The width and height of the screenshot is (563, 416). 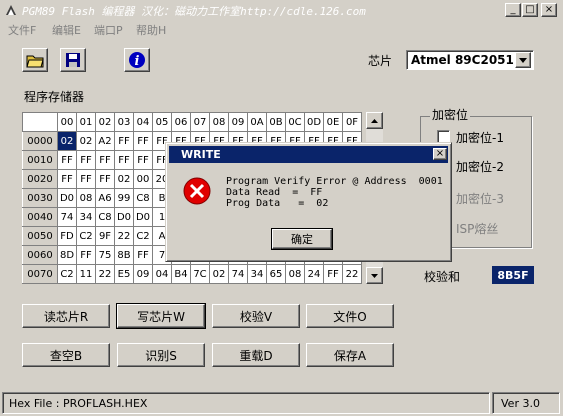 I want to click on read-chip-button: 读芯片R, so click(x=66, y=316).